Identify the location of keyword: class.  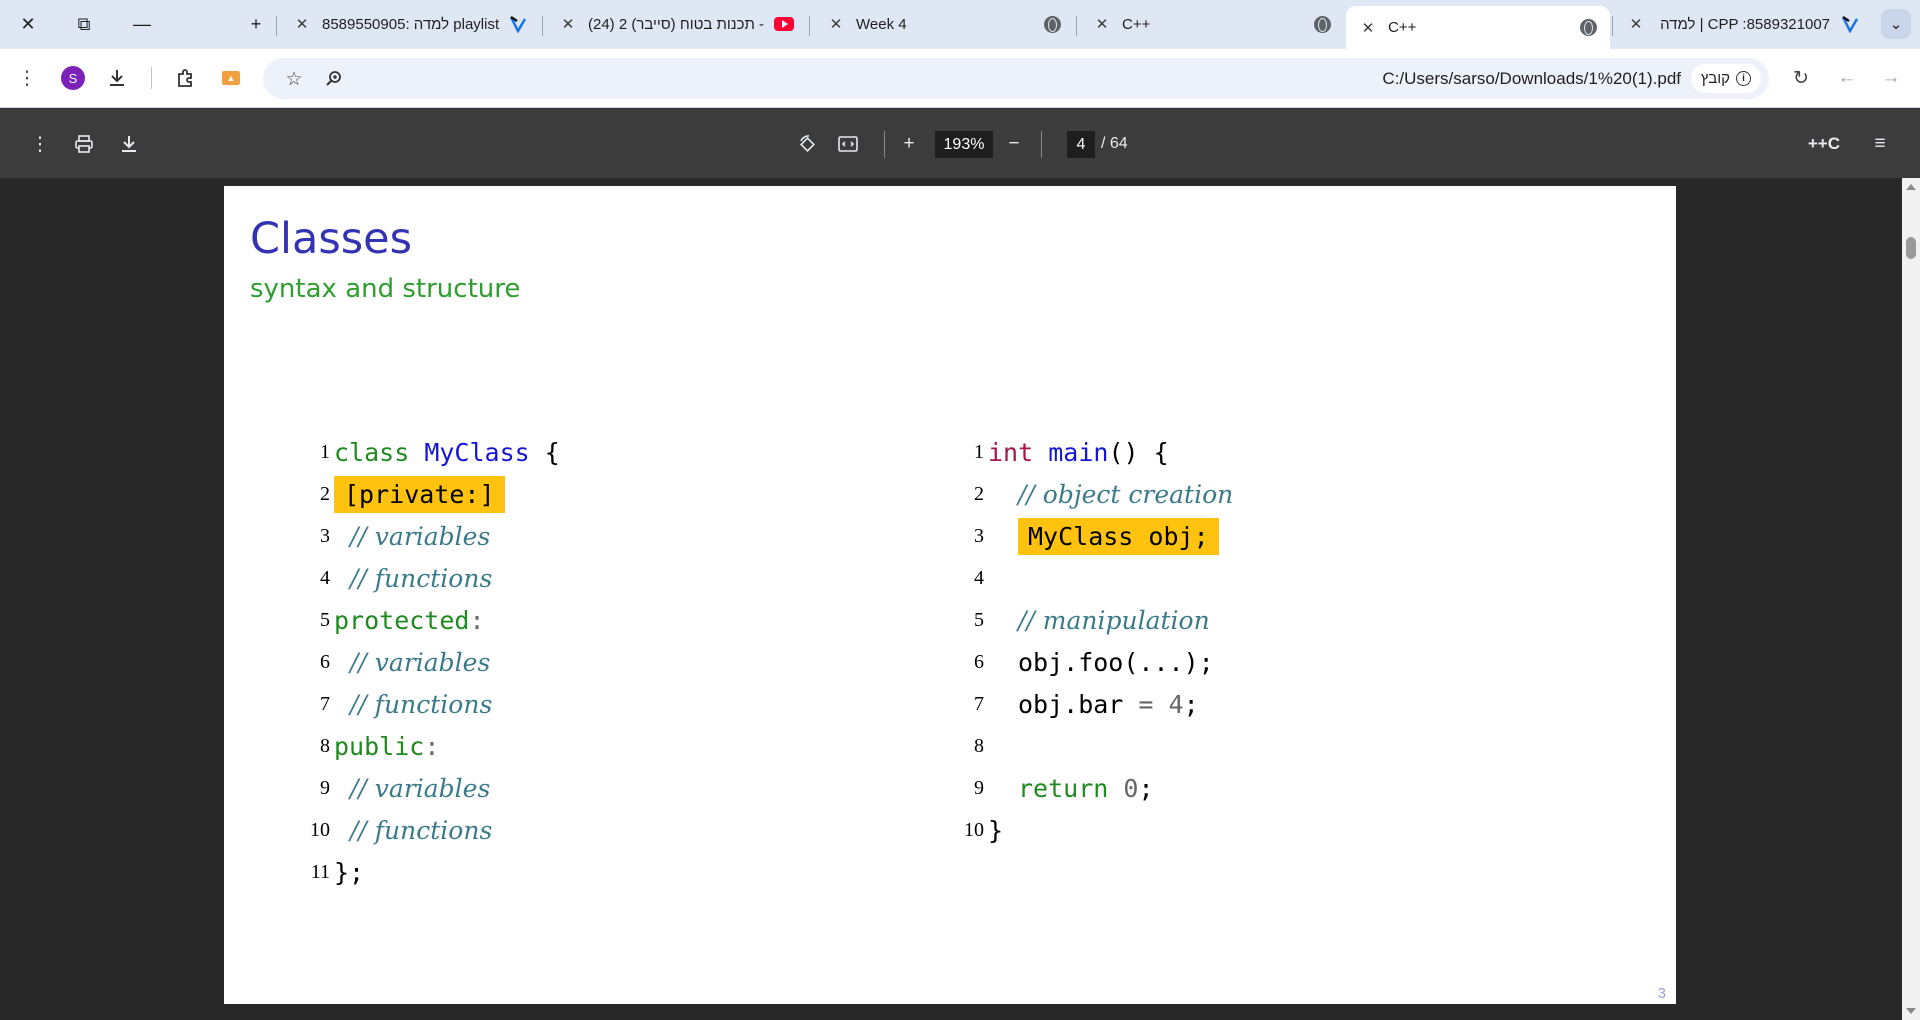
(372, 452).